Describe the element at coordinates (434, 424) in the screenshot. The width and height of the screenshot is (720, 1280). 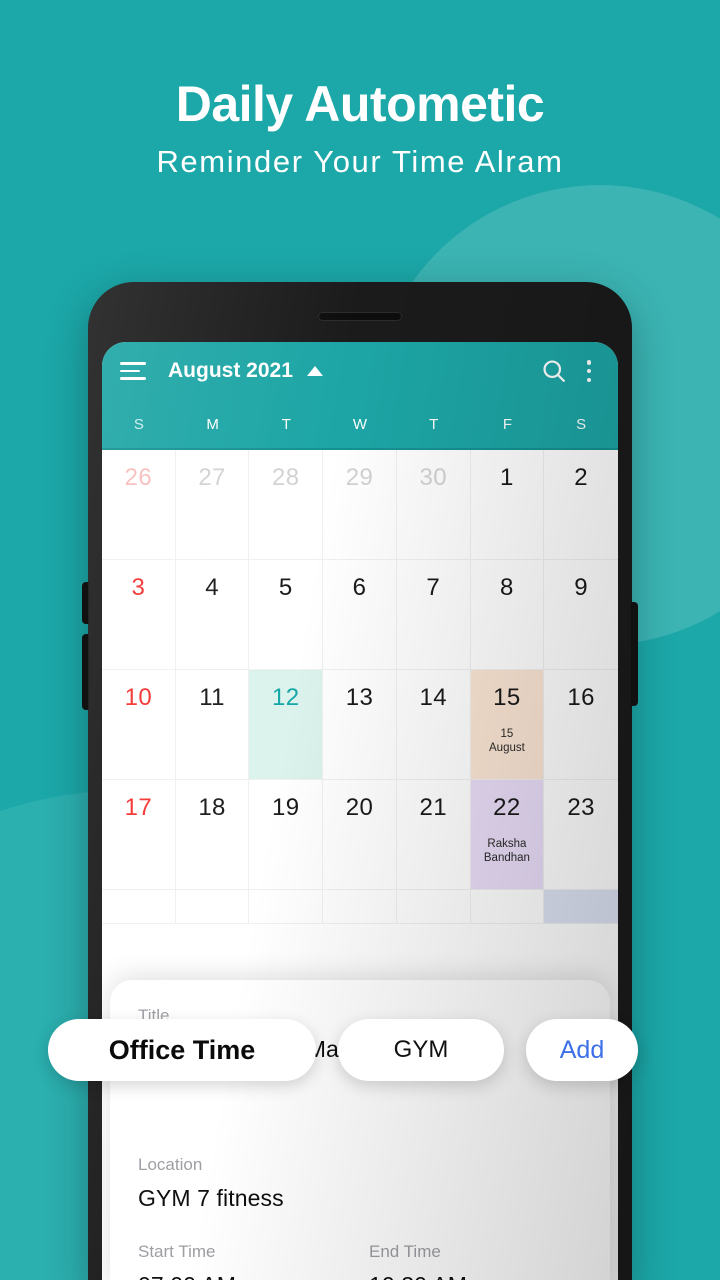
I see `weekday-thu: T` at that location.